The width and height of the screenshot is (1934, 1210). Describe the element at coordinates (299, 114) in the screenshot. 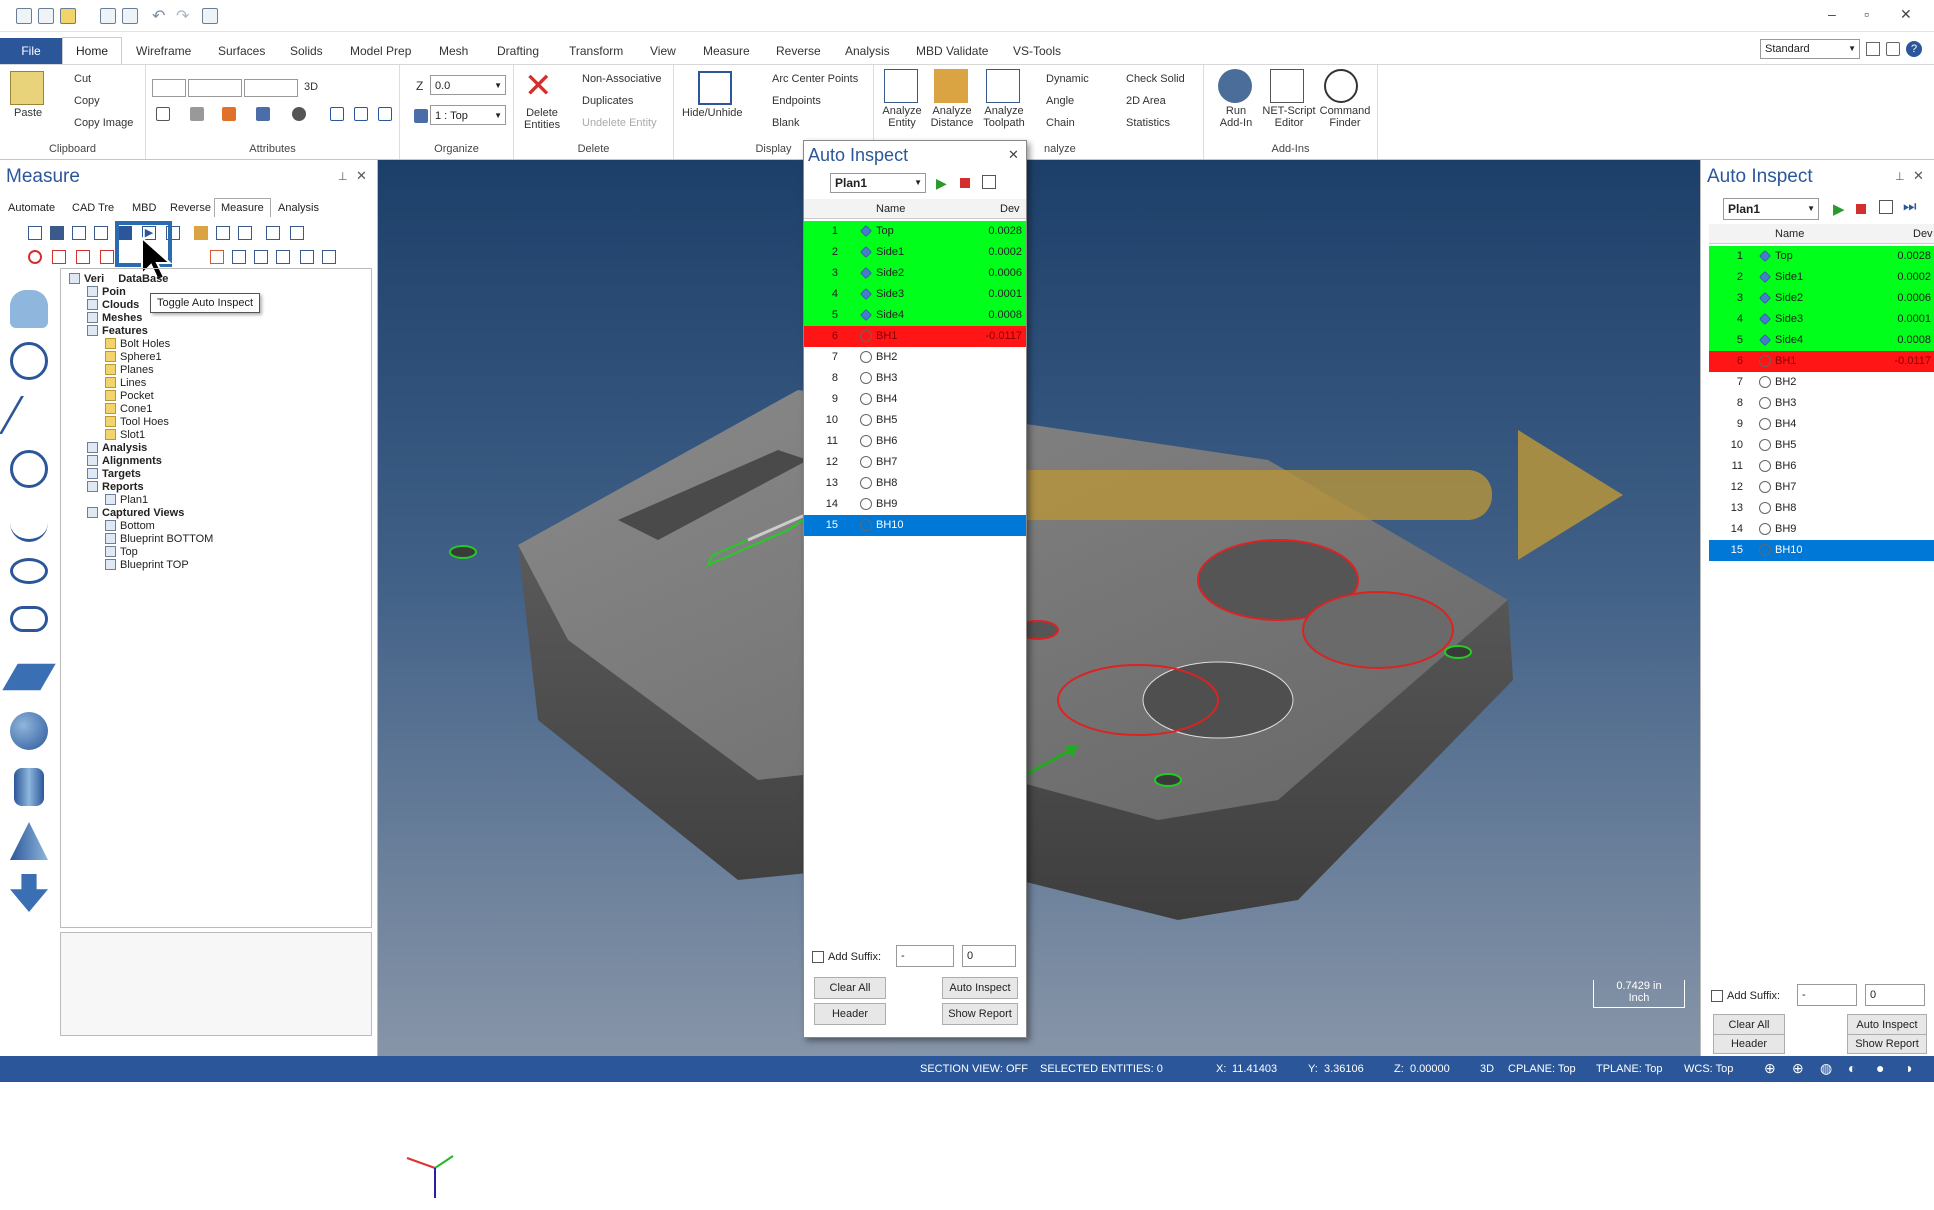

I see `material-icon` at that location.